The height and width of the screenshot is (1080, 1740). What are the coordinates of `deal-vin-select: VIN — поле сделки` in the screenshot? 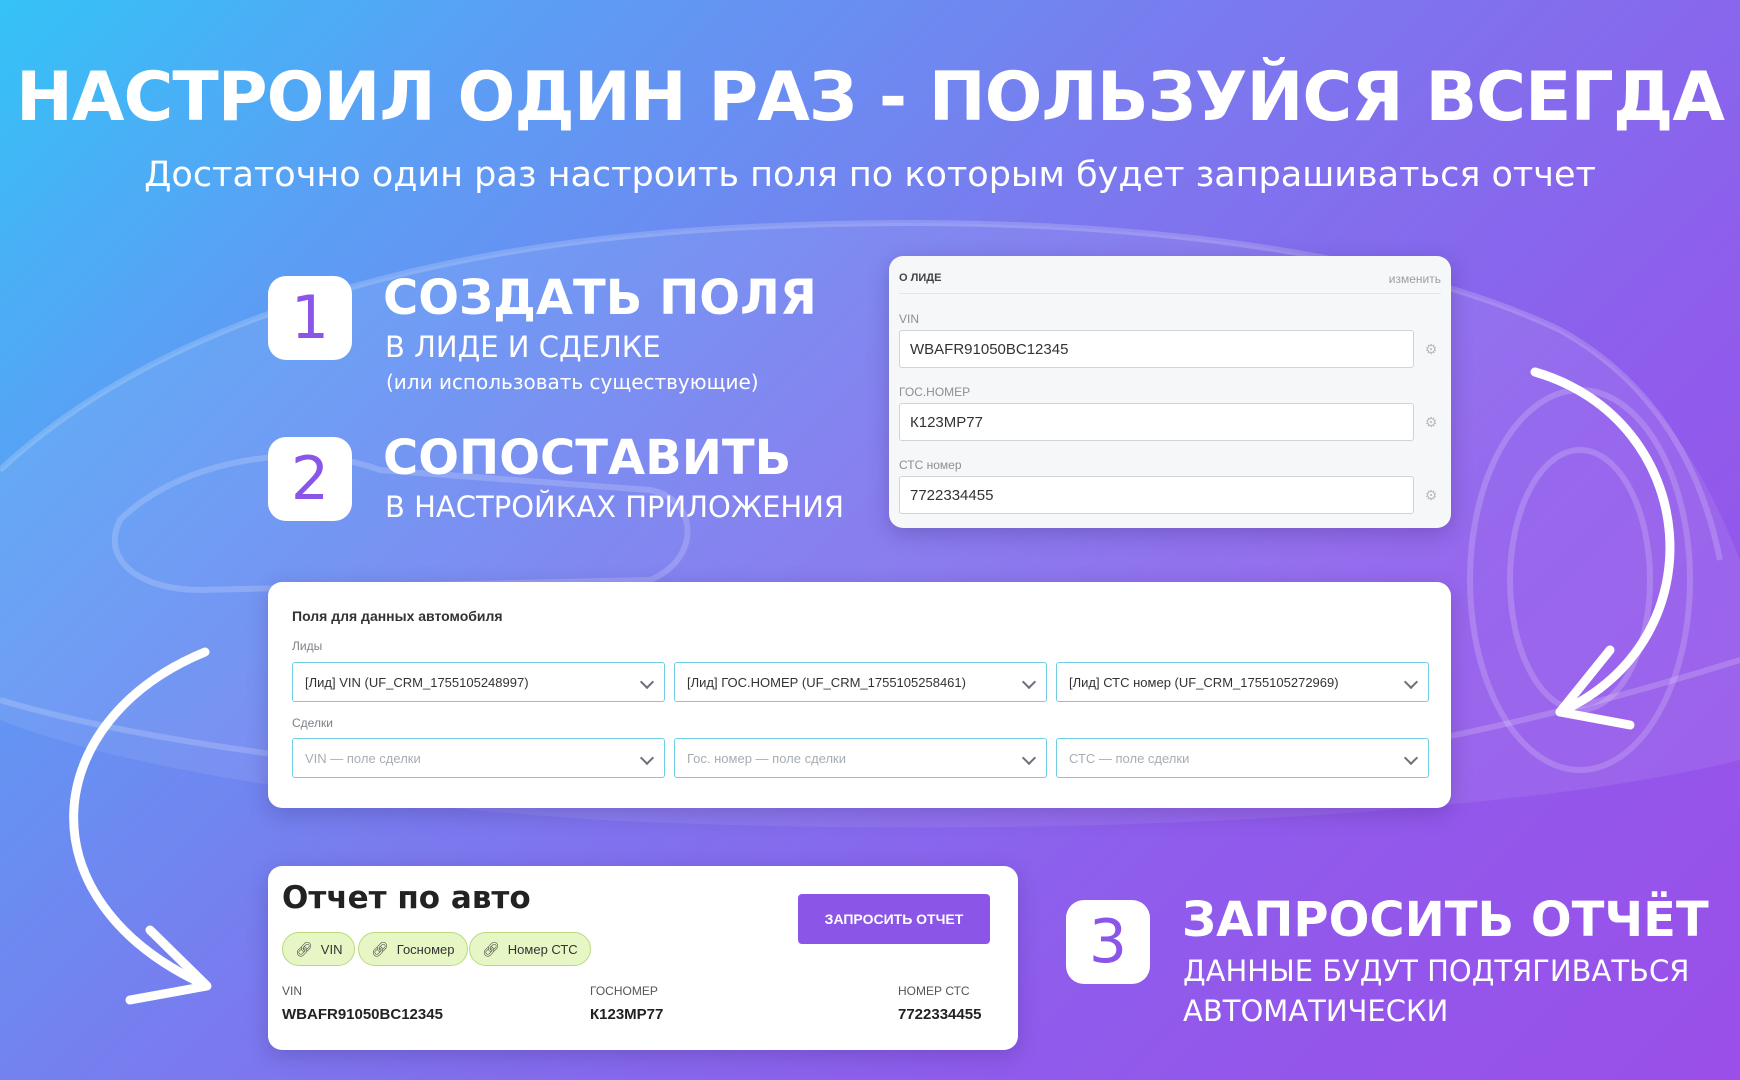 It's located at (478, 758).